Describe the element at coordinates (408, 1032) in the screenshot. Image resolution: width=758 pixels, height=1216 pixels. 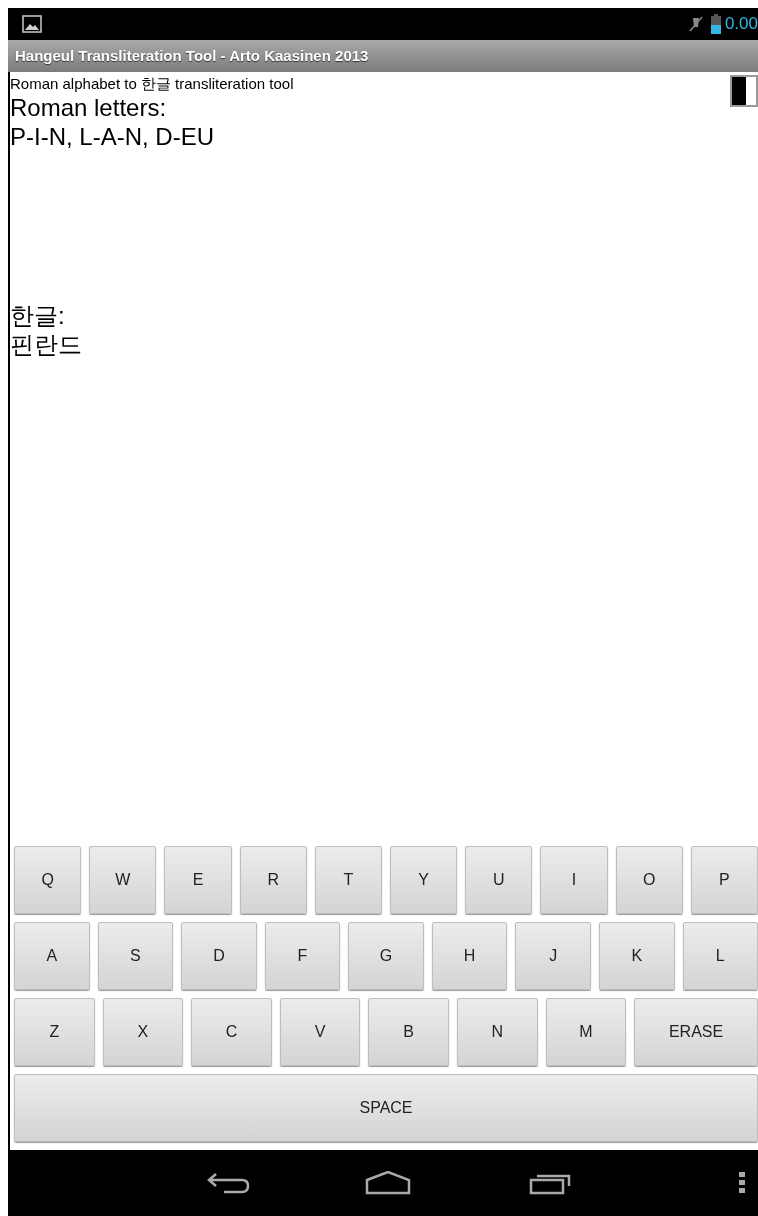
I see `letter-key: B` at that location.